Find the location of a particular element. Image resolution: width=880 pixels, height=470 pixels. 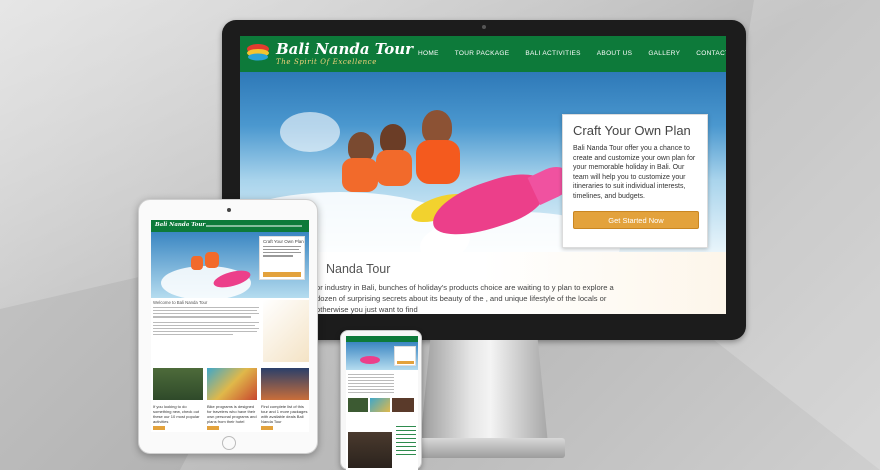

tablet-welcome-title: Welcome to Bali Nanda Tour is located at coordinates (180, 302).